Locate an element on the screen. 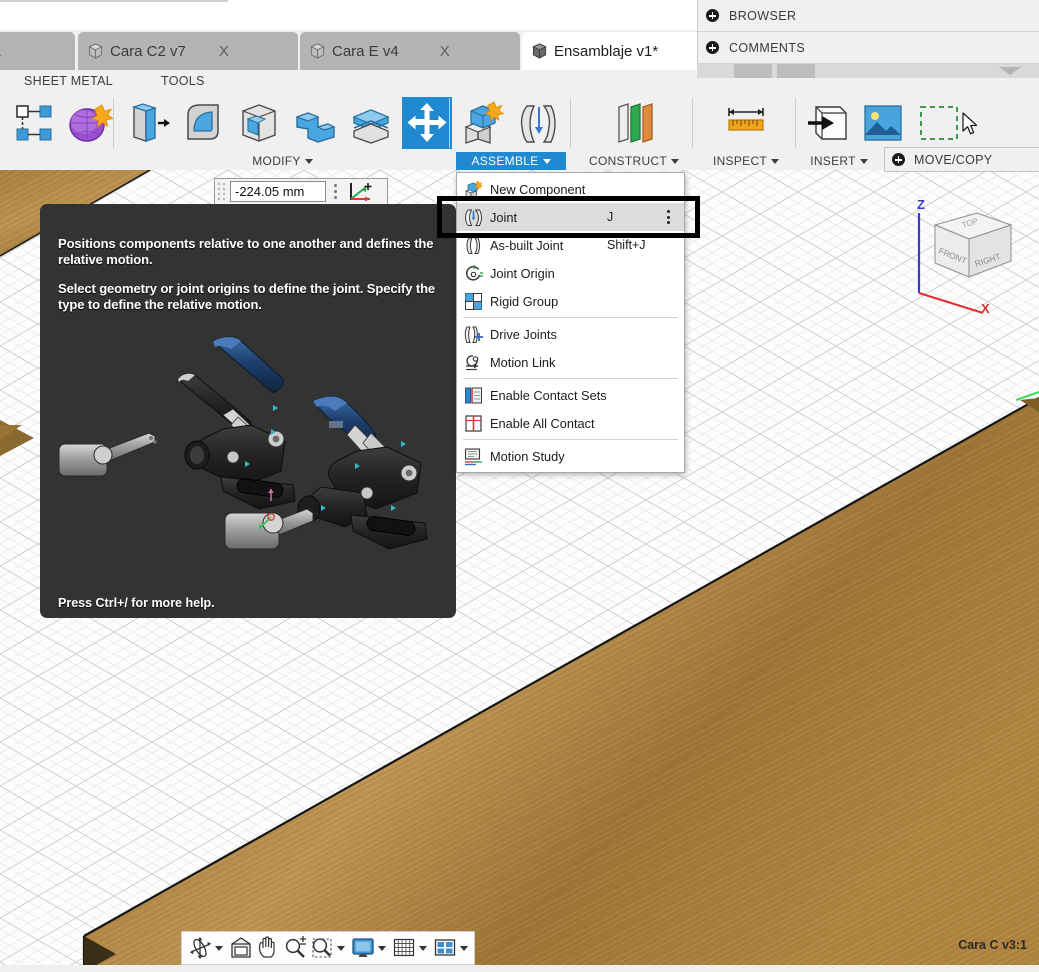  enable-all-contact-icon is located at coordinates (473, 423).